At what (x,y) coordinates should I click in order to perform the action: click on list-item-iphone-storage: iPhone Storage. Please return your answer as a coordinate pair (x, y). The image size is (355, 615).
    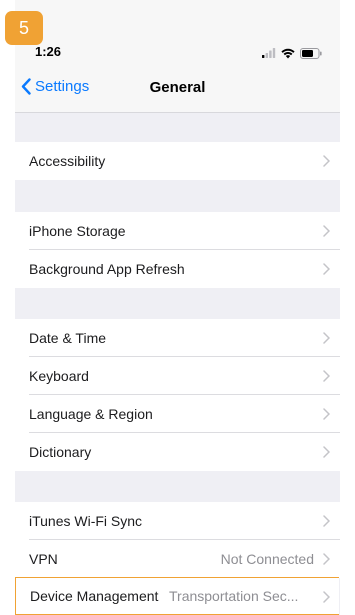
    Looking at the image, I should click on (177, 231).